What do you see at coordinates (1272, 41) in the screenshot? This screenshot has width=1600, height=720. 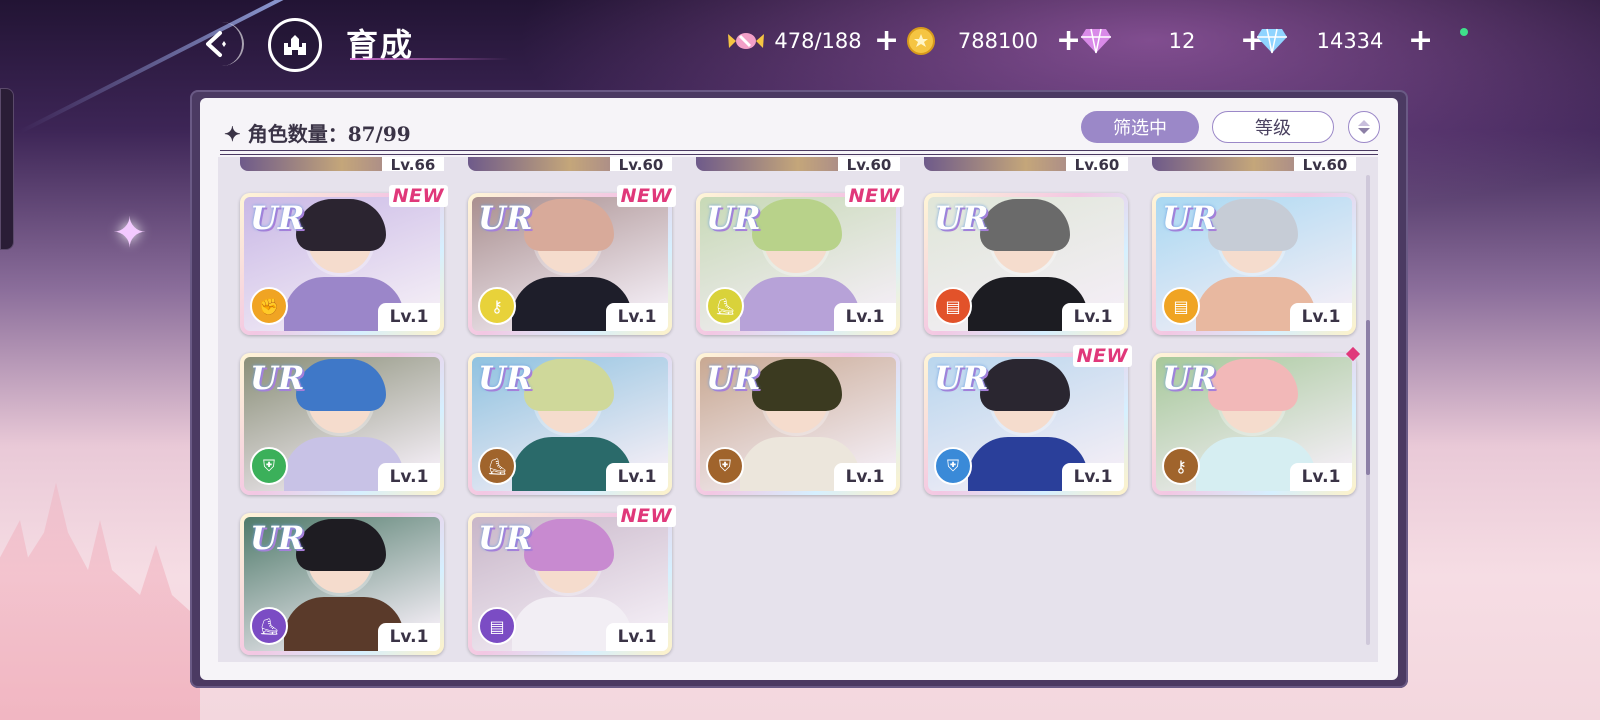 I see `blue-gem-icon` at bounding box center [1272, 41].